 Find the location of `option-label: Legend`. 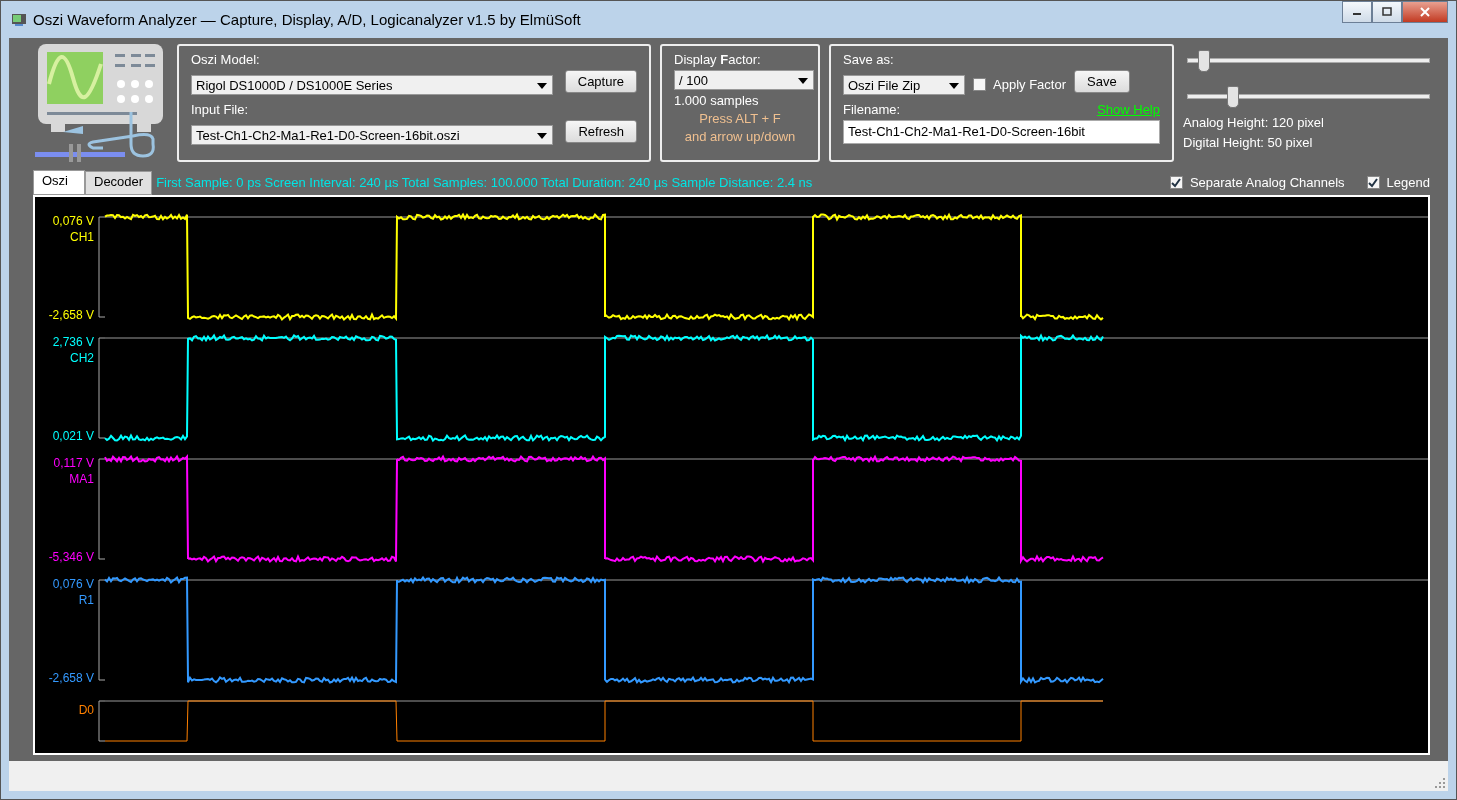

option-label: Legend is located at coordinates (1408, 182).